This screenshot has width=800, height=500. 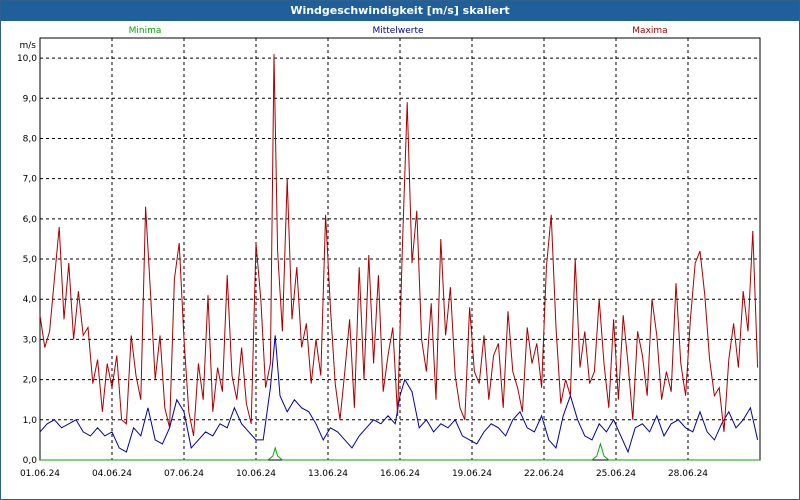 I want to click on y-axis-label: m/s, so click(x=28, y=46).